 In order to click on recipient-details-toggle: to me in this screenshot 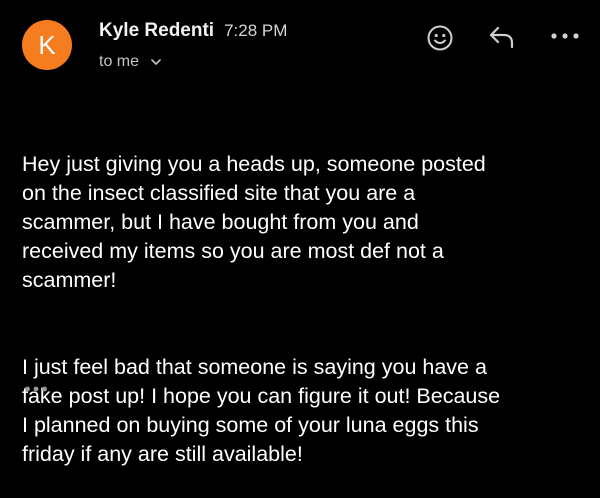, I will do `click(130, 62)`.